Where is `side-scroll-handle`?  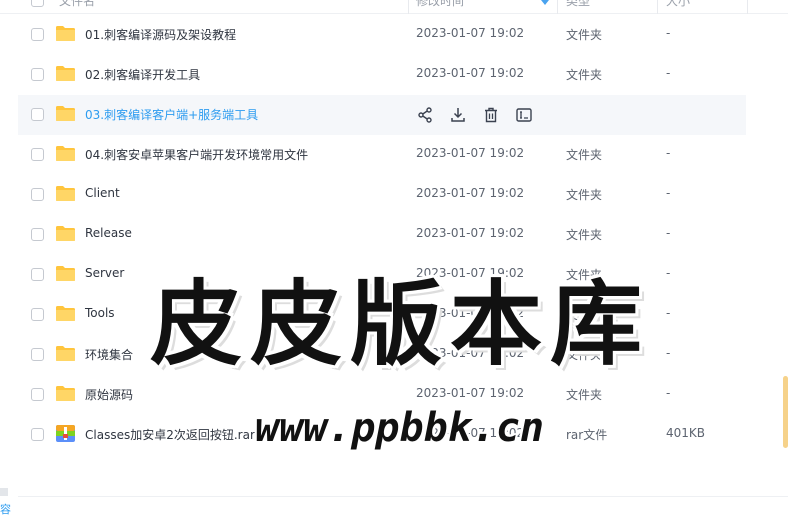
side-scroll-handle is located at coordinates (785, 412).